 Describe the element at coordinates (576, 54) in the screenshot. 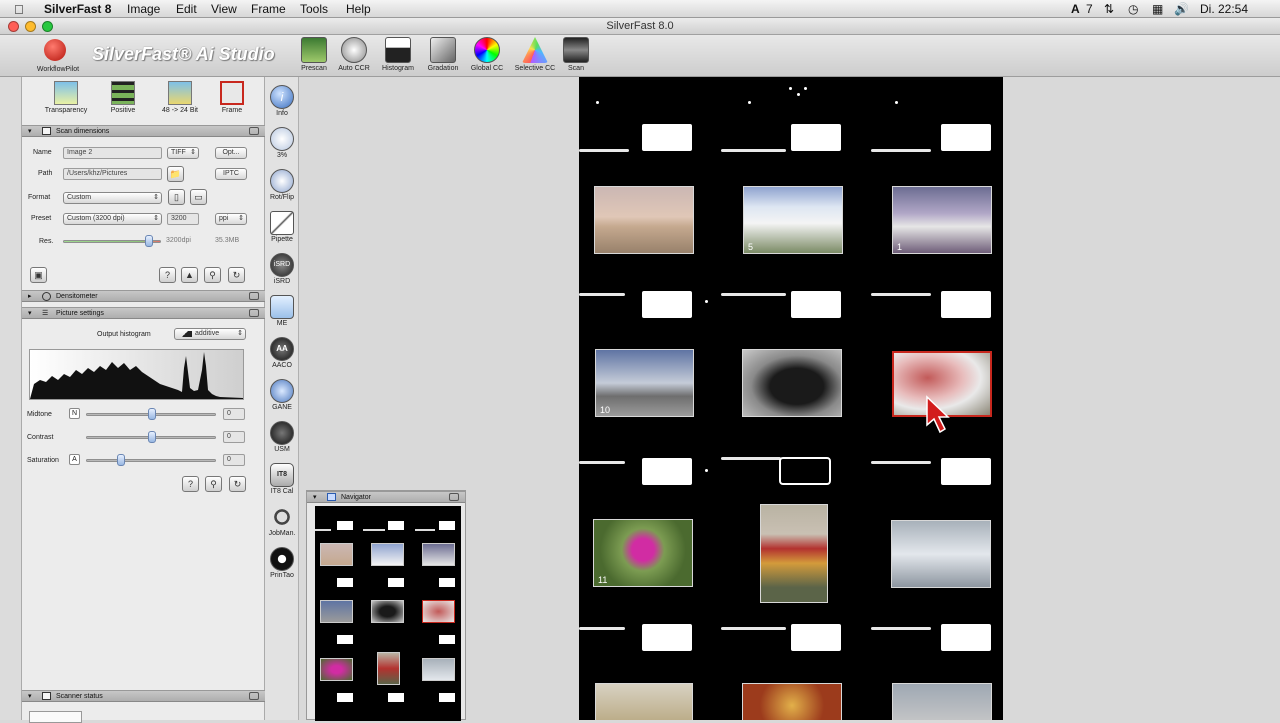

I see `scan-button: Scan` at that location.